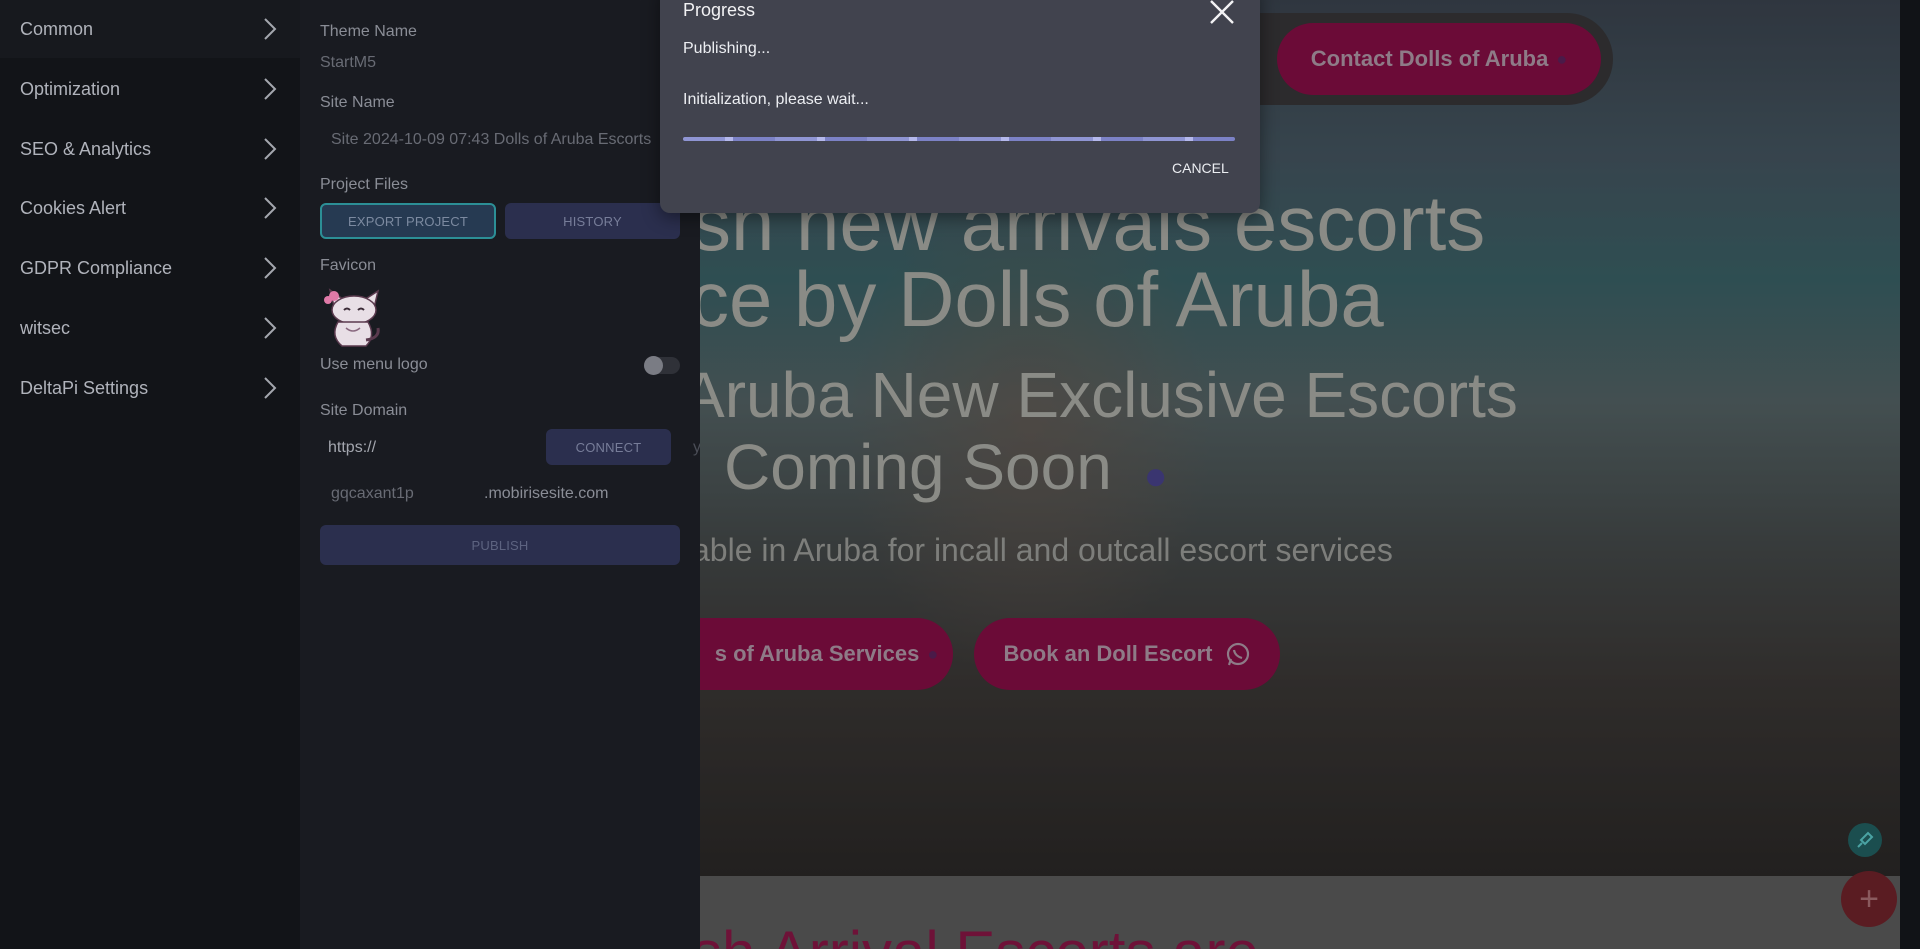 The height and width of the screenshot is (949, 1920). I want to click on use-menu-logo-toggle, so click(662, 365).